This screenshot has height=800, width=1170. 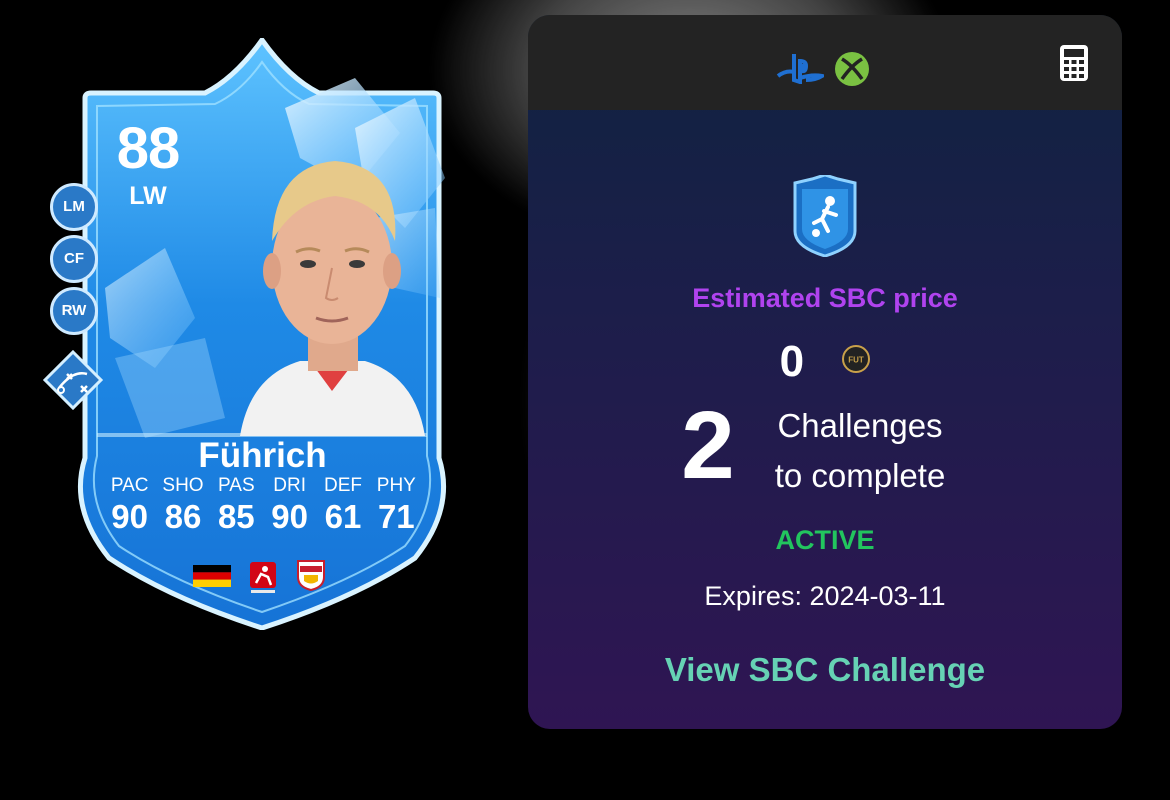 What do you see at coordinates (860, 475) in the screenshot?
I see `challenges-line-2: to complete` at bounding box center [860, 475].